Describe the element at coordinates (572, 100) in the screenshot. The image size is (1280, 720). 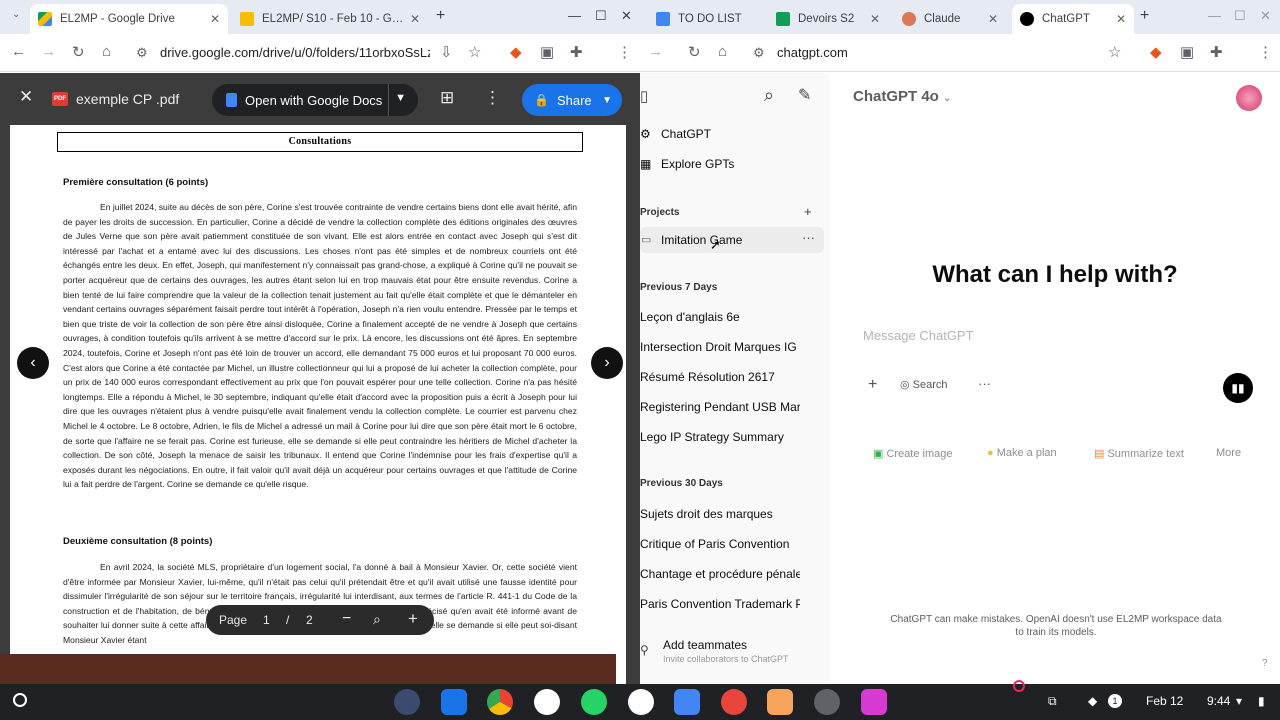
I see `share-button: 🔒 Share ▼` at that location.